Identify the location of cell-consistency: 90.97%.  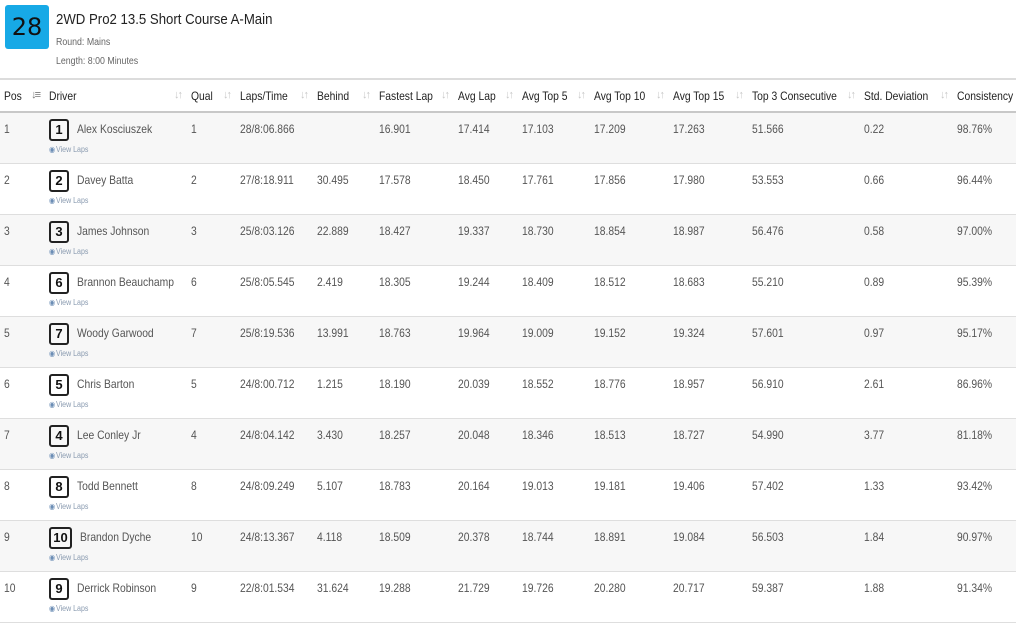
(984, 545).